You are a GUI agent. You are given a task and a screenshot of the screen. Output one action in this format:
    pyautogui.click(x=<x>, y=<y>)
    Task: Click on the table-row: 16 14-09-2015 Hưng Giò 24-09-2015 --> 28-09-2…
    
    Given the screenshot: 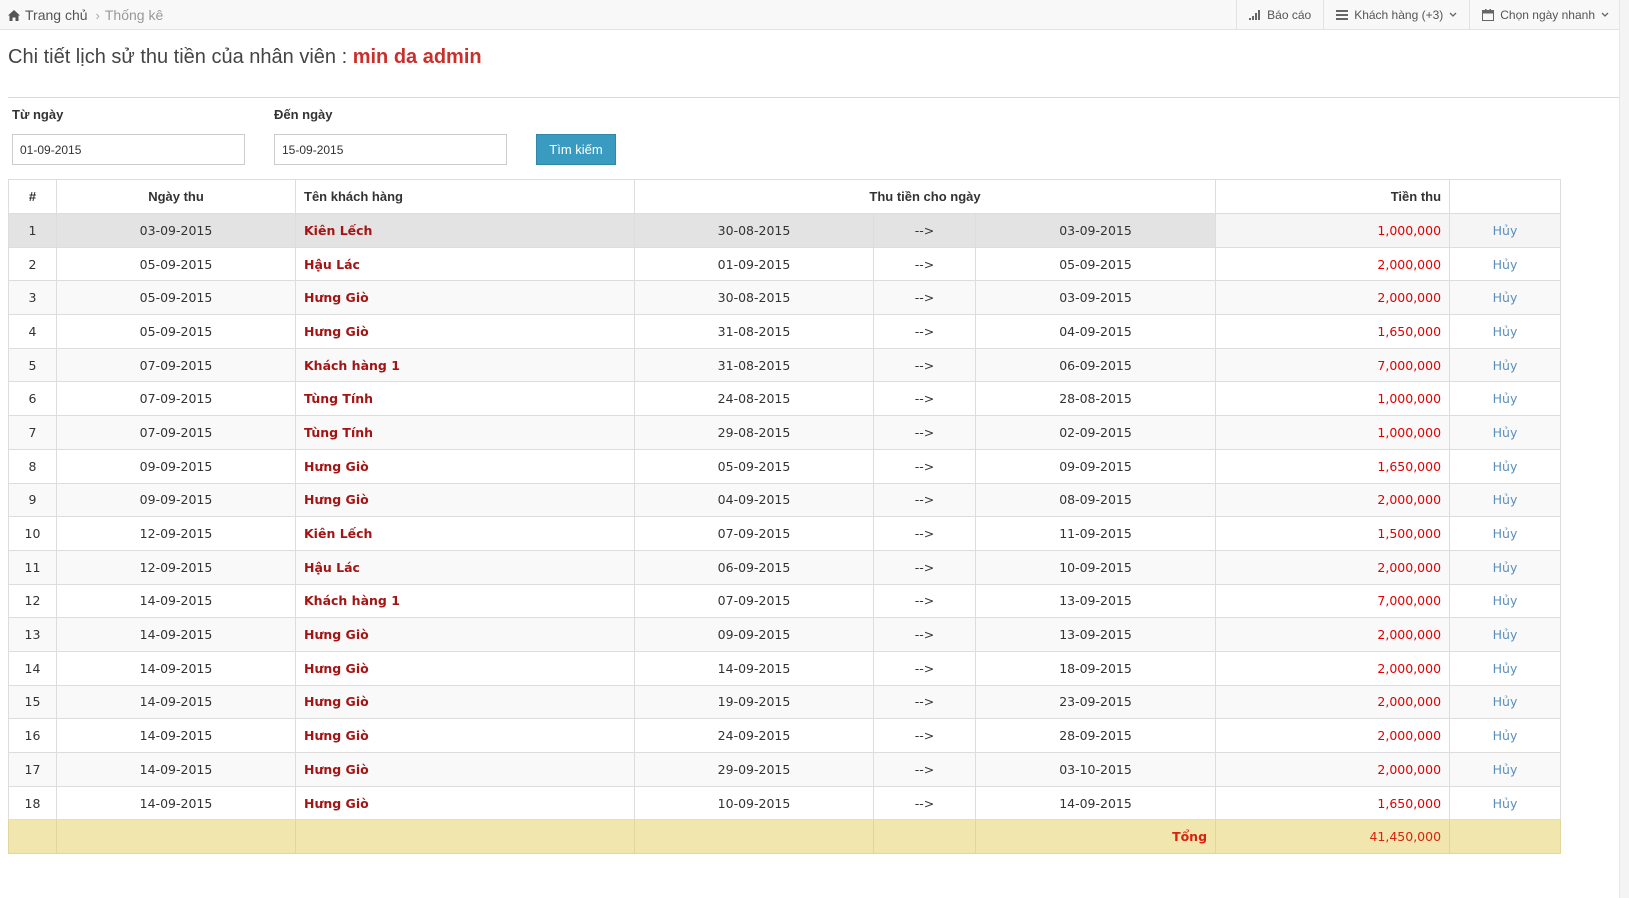 What is the action you would take?
    pyautogui.click(x=785, y=735)
    